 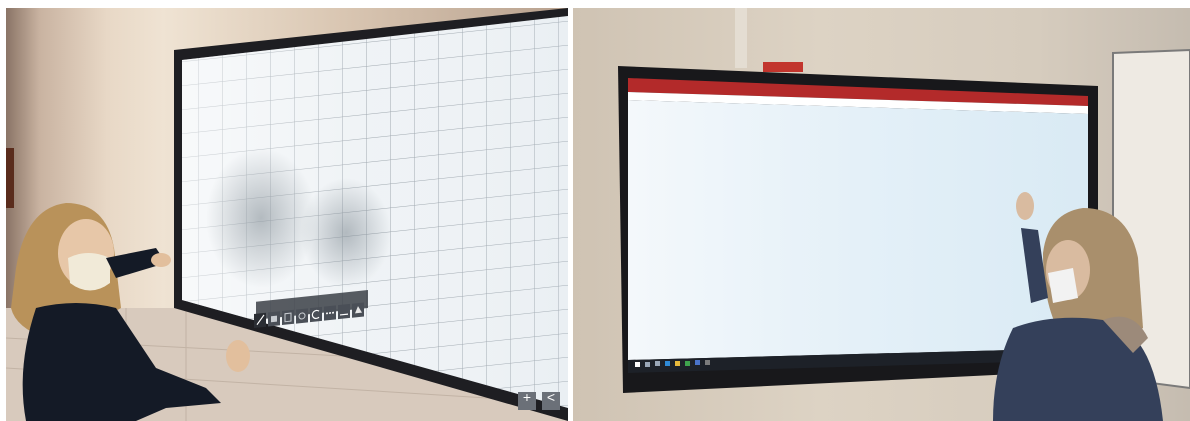 What do you see at coordinates (551, 397) in the screenshot?
I see `chevron-left-icon: <` at bounding box center [551, 397].